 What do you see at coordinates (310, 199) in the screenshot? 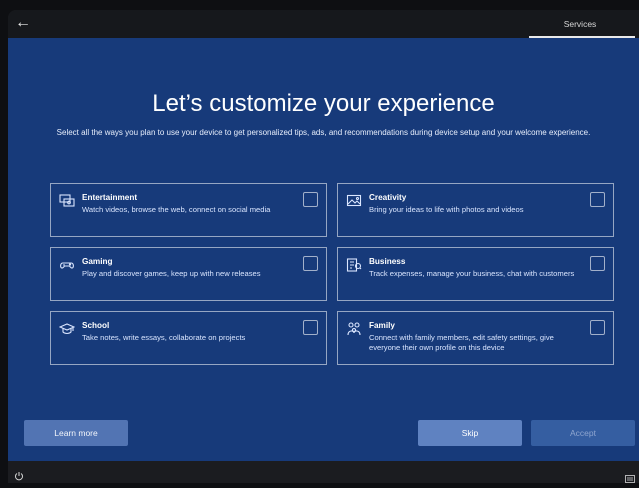
I see `entertainment-checkbox` at bounding box center [310, 199].